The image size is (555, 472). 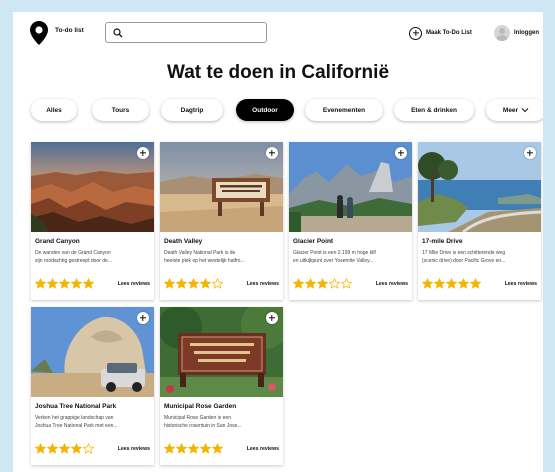 What do you see at coordinates (481, 241) in the screenshot?
I see `card-title: 17-mile Drive` at bounding box center [481, 241].